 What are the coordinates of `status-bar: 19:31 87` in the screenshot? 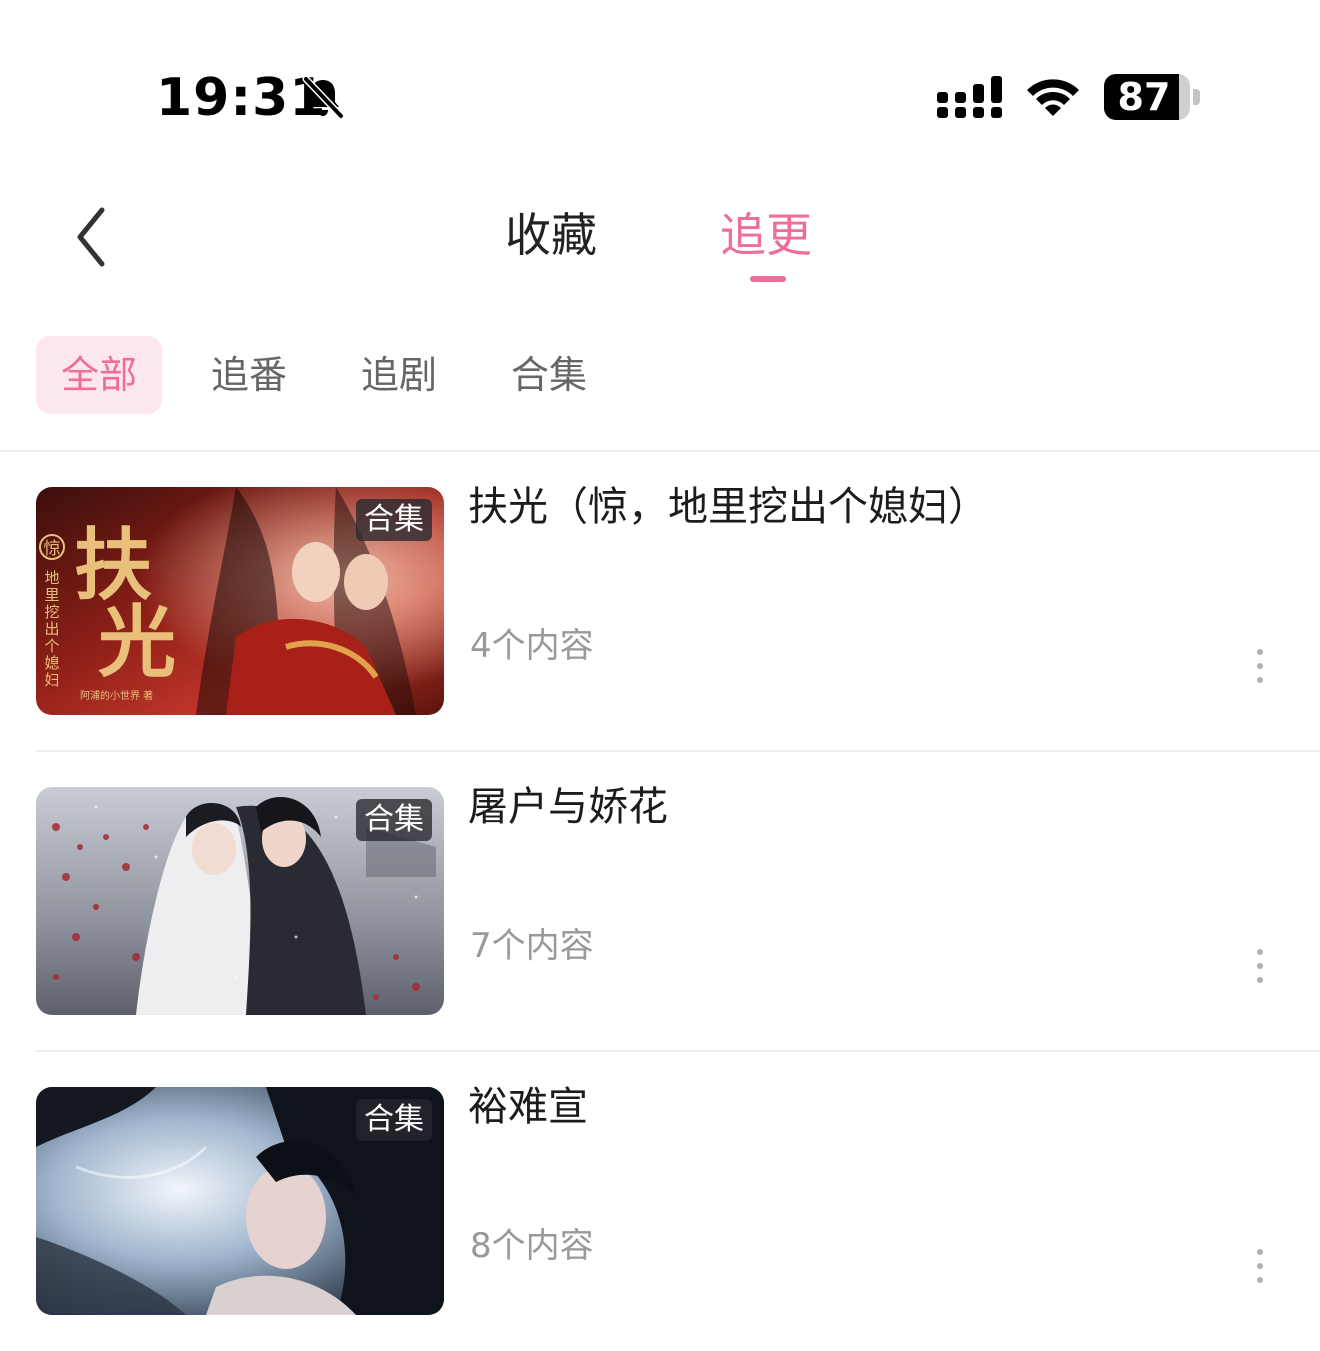 It's located at (660, 85).